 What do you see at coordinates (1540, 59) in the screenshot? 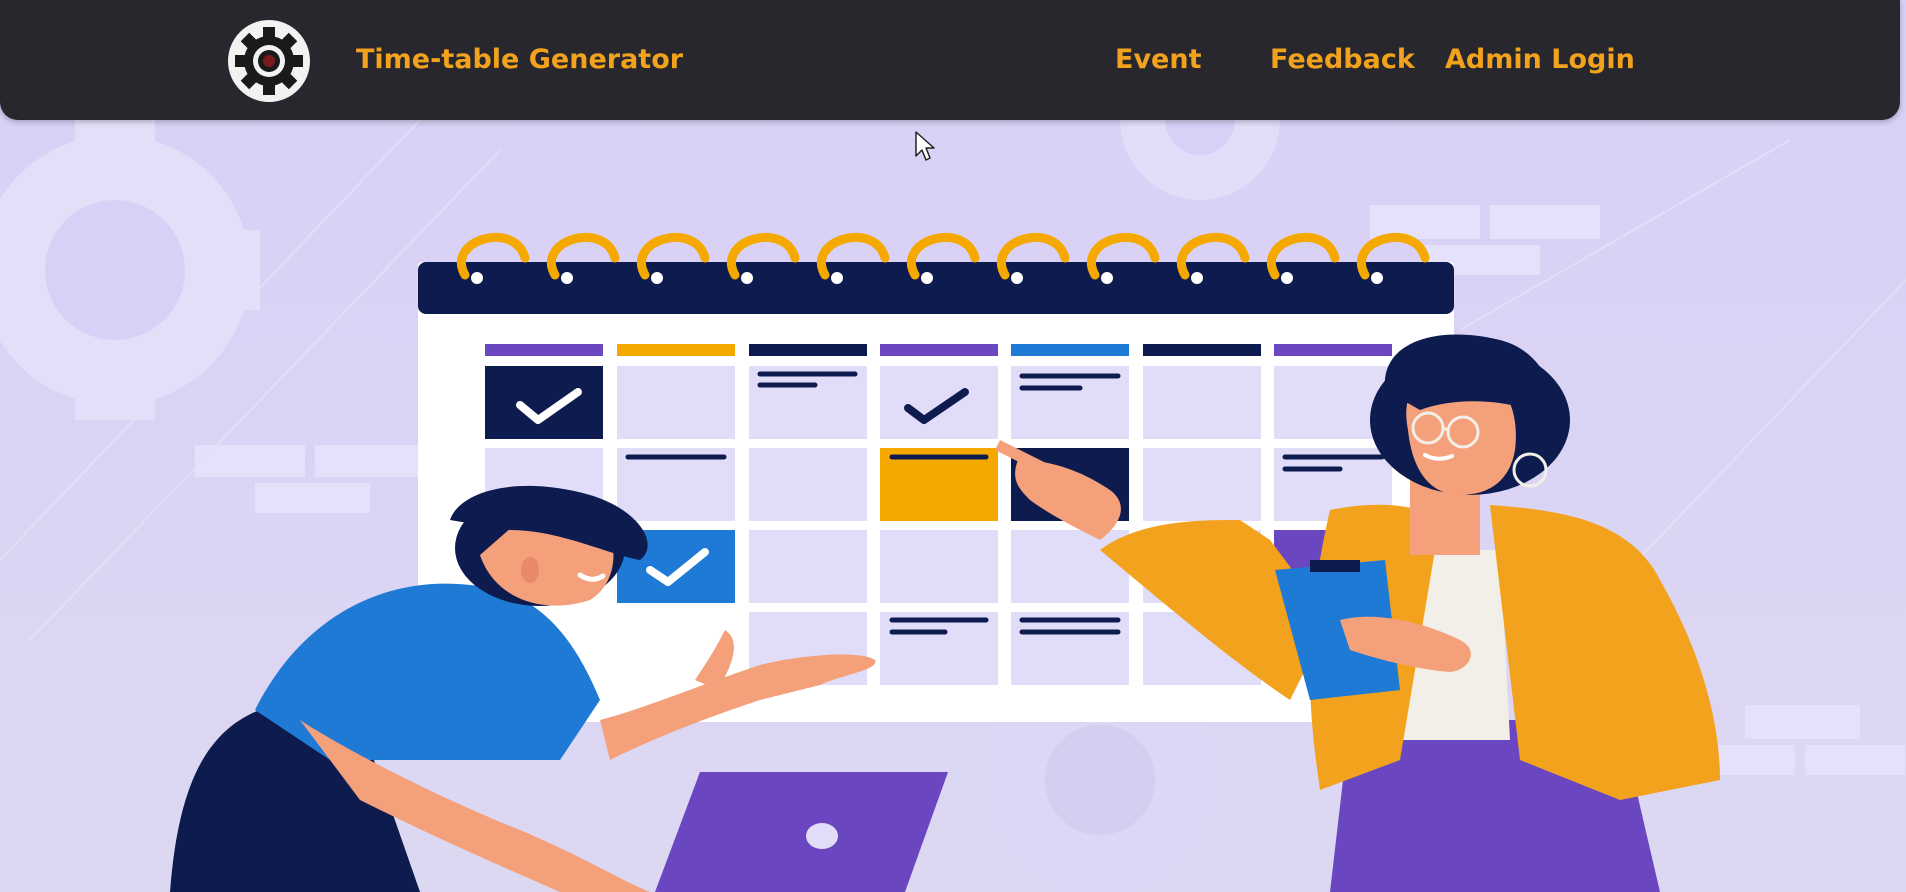
I see `nav-link-admin-login: Admin Login` at bounding box center [1540, 59].